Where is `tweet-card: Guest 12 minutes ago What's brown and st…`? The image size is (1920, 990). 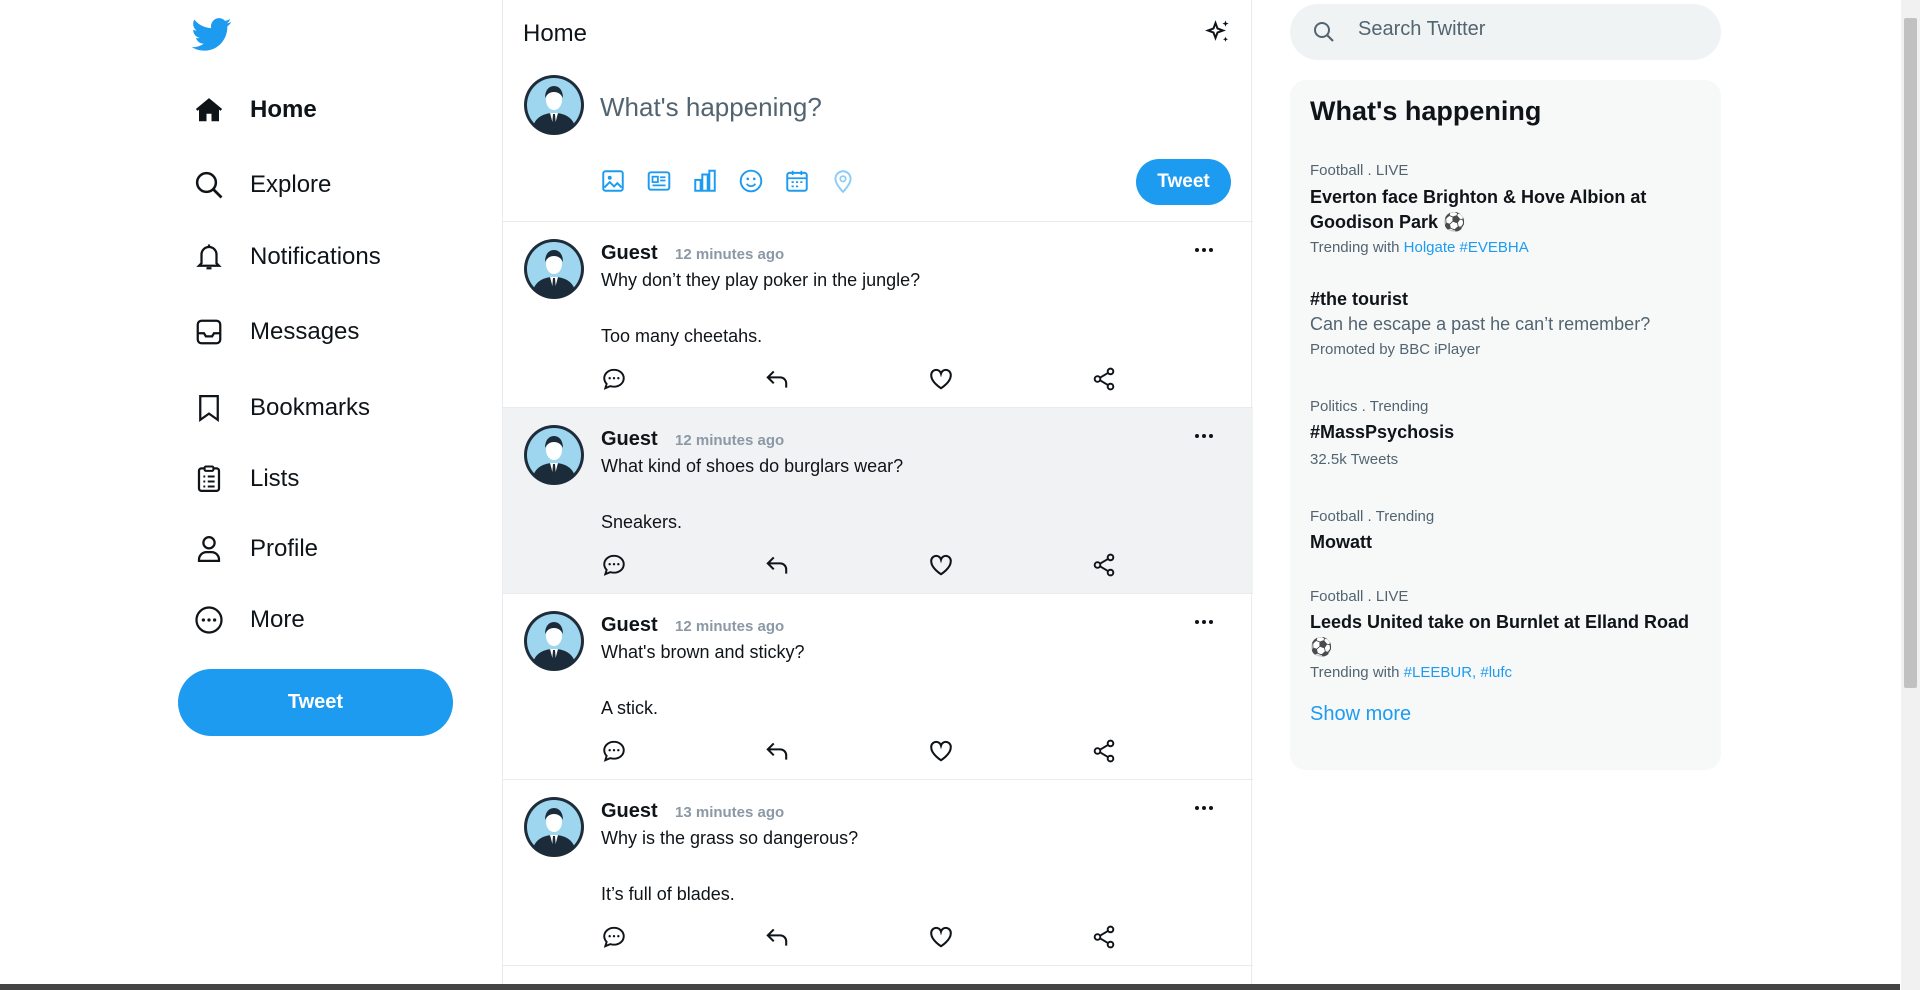
tweet-card: Guest 12 minutes ago What's brown and st… is located at coordinates (878, 687).